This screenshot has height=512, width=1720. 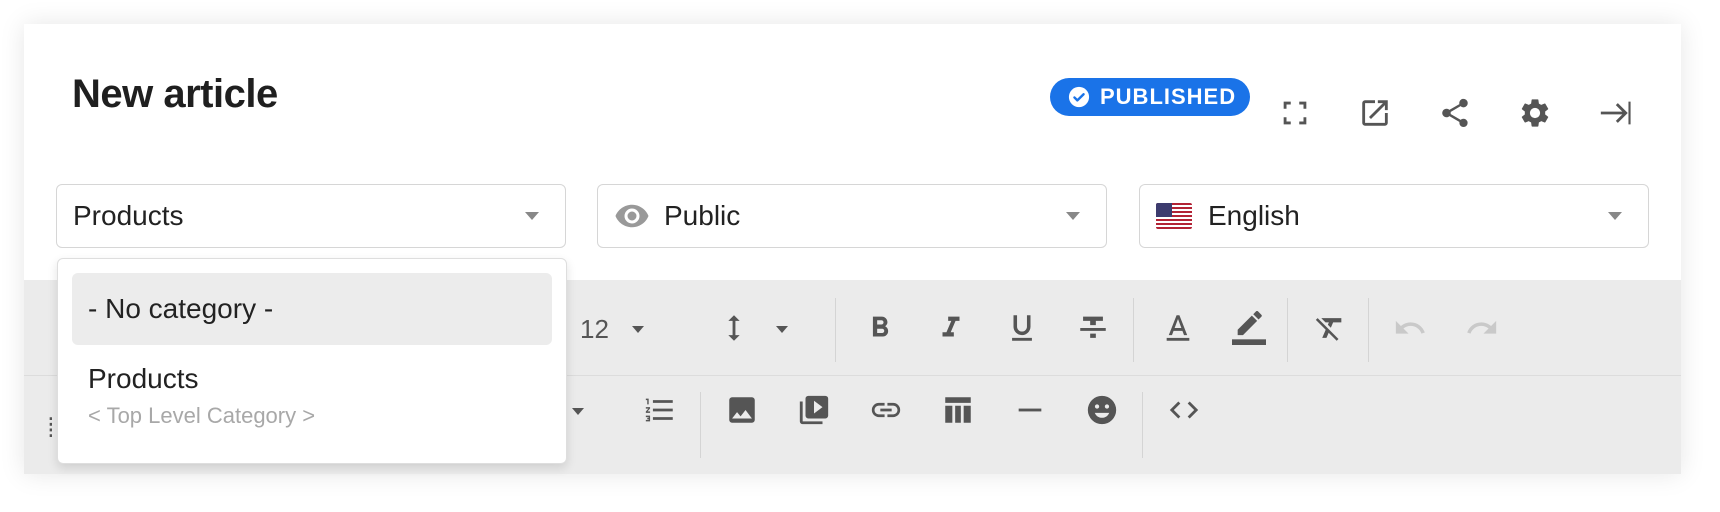 I want to click on horizontal-rule-icon, so click(x=1030, y=410).